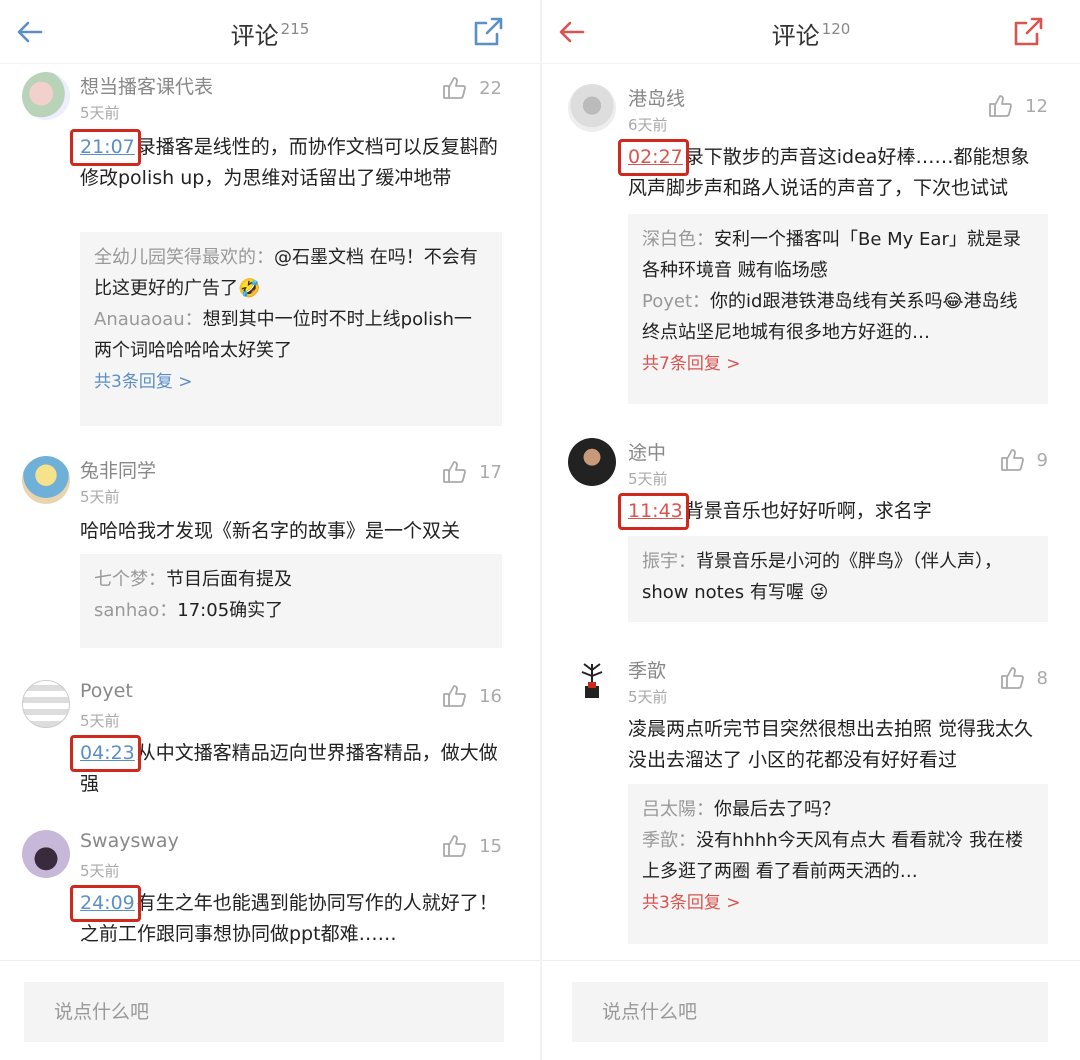 The height and width of the screenshot is (1060, 1080). Describe the element at coordinates (130, 579) in the screenshot. I see `reply-author: 七个梦：` at that location.